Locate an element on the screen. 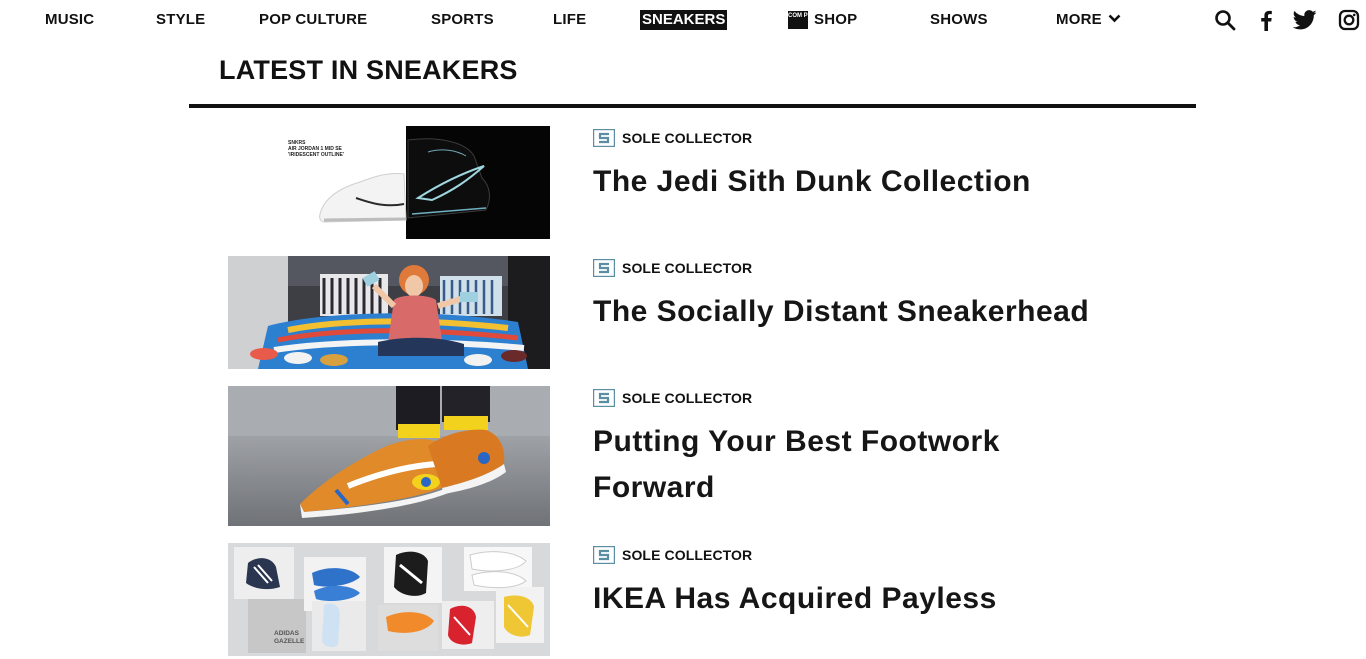 The height and width of the screenshot is (659, 1366). nav-item-more: MORE is located at coordinates (1088, 20).